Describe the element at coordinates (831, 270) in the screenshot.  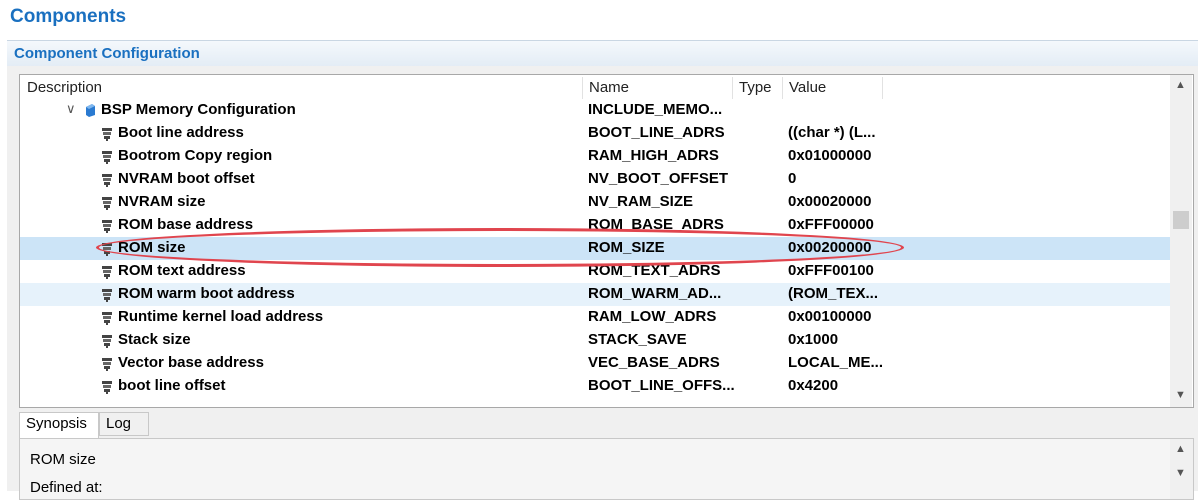
I see `row-value: 0xFFF00100` at that location.